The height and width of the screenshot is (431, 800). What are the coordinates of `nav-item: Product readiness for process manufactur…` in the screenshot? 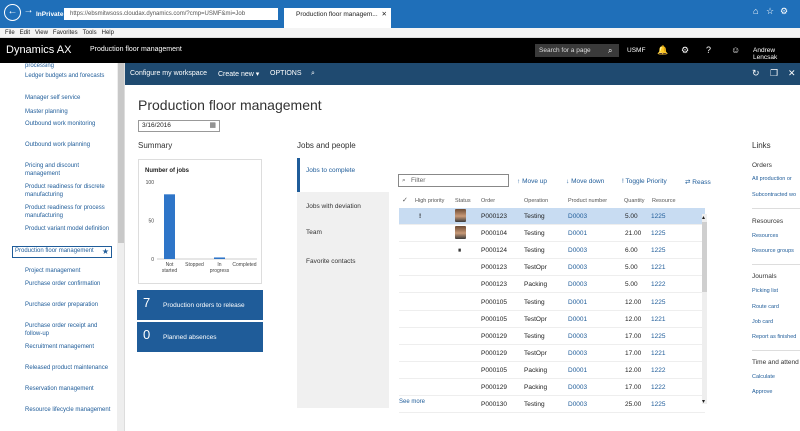 It's located at (69, 212).